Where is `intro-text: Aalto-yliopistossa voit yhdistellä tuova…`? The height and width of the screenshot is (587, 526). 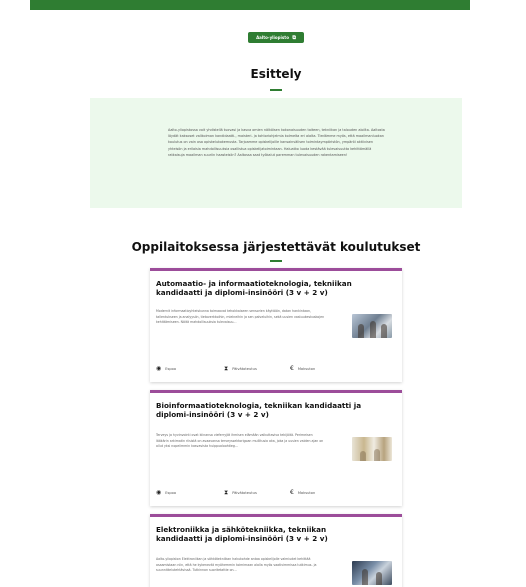 intro-text: Aalto-yliopistossa voit yhdistellä tuova… is located at coordinates (276, 142).